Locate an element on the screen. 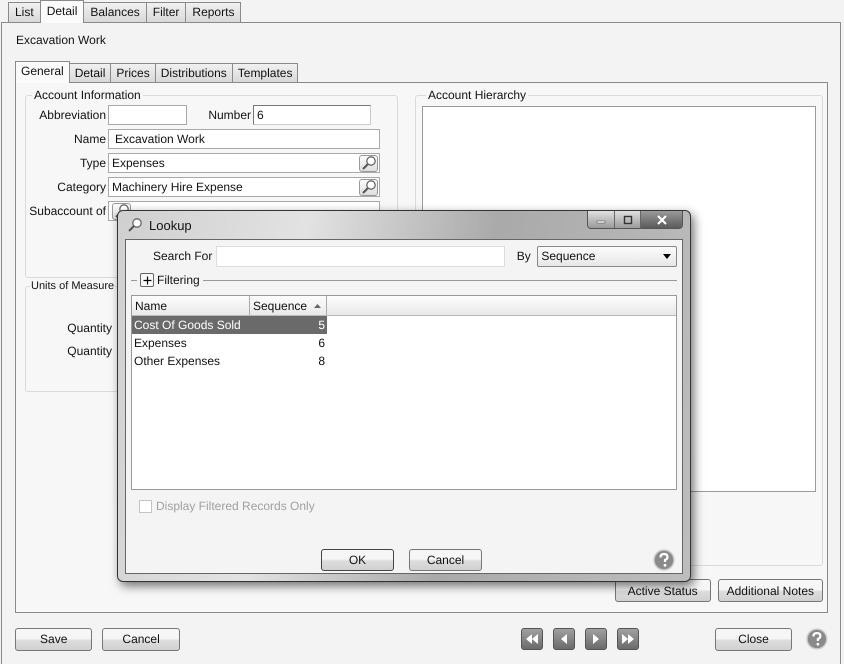  table-cell: 5 is located at coordinates (288, 325).